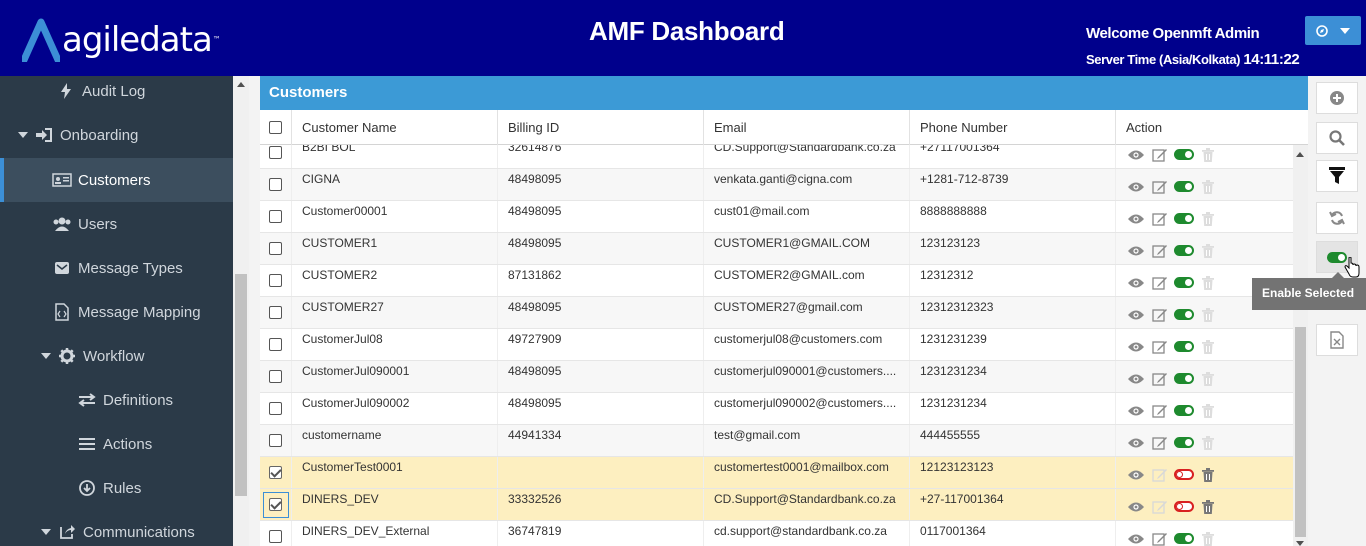 The height and width of the screenshot is (546, 1366). What do you see at coordinates (116, 488) in the screenshot?
I see `sidebar-item-rules: Rules` at bounding box center [116, 488].